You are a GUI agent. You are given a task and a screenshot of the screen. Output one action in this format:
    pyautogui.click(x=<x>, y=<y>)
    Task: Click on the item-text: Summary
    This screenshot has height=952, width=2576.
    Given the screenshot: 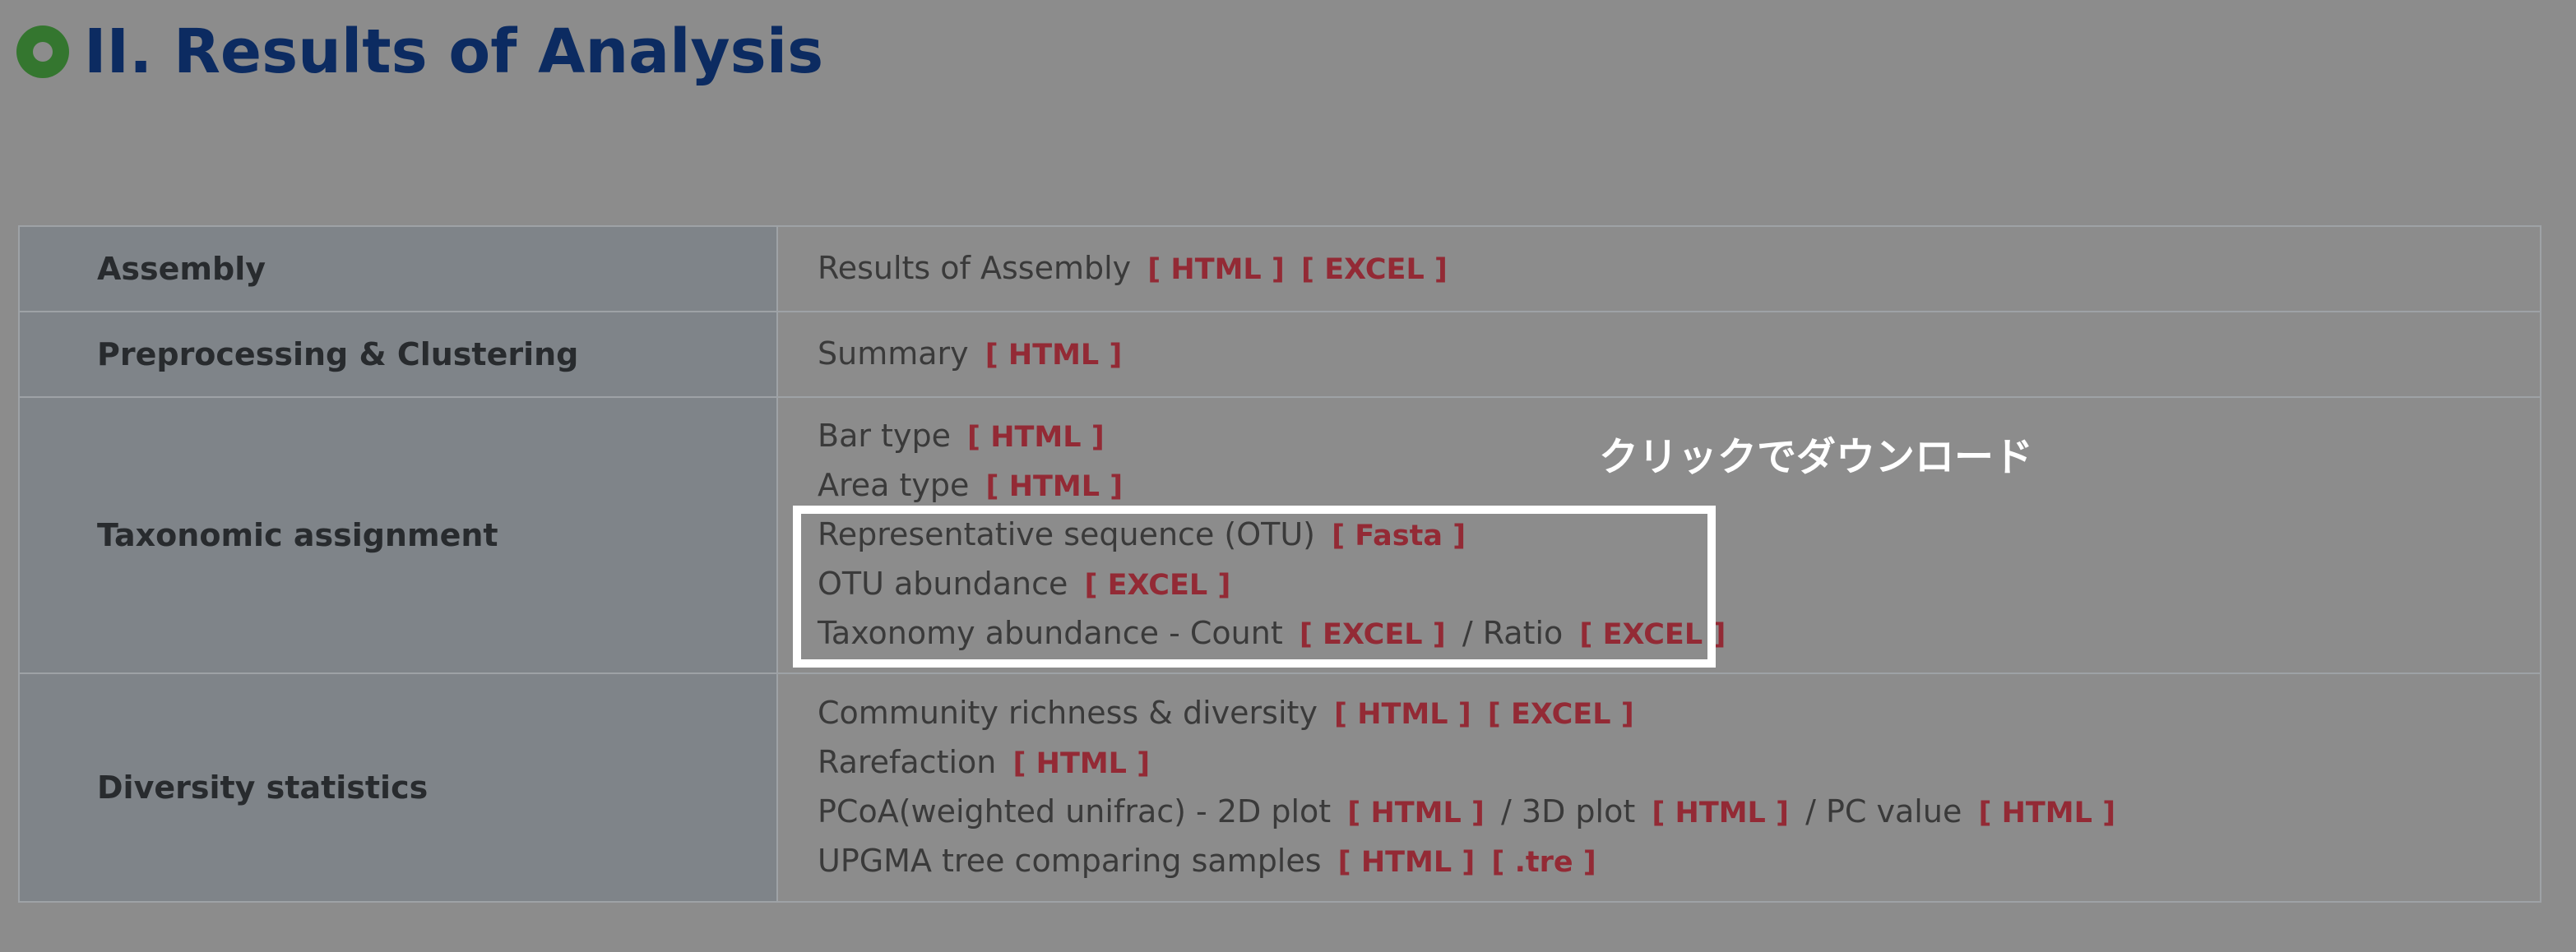 What is the action you would take?
    pyautogui.click(x=893, y=353)
    